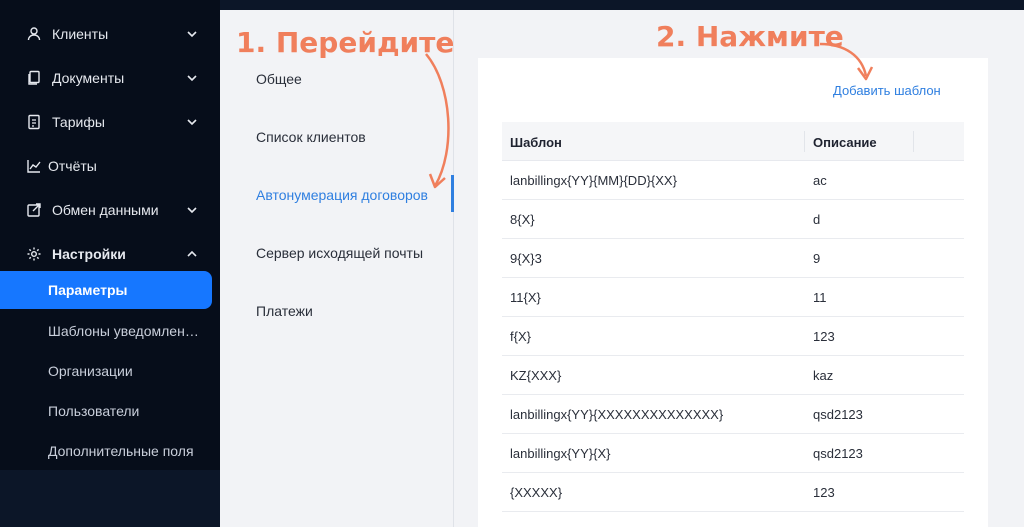 The image size is (1024, 527). I want to click on sidebar-item-clients: Клиенты, so click(110, 34).